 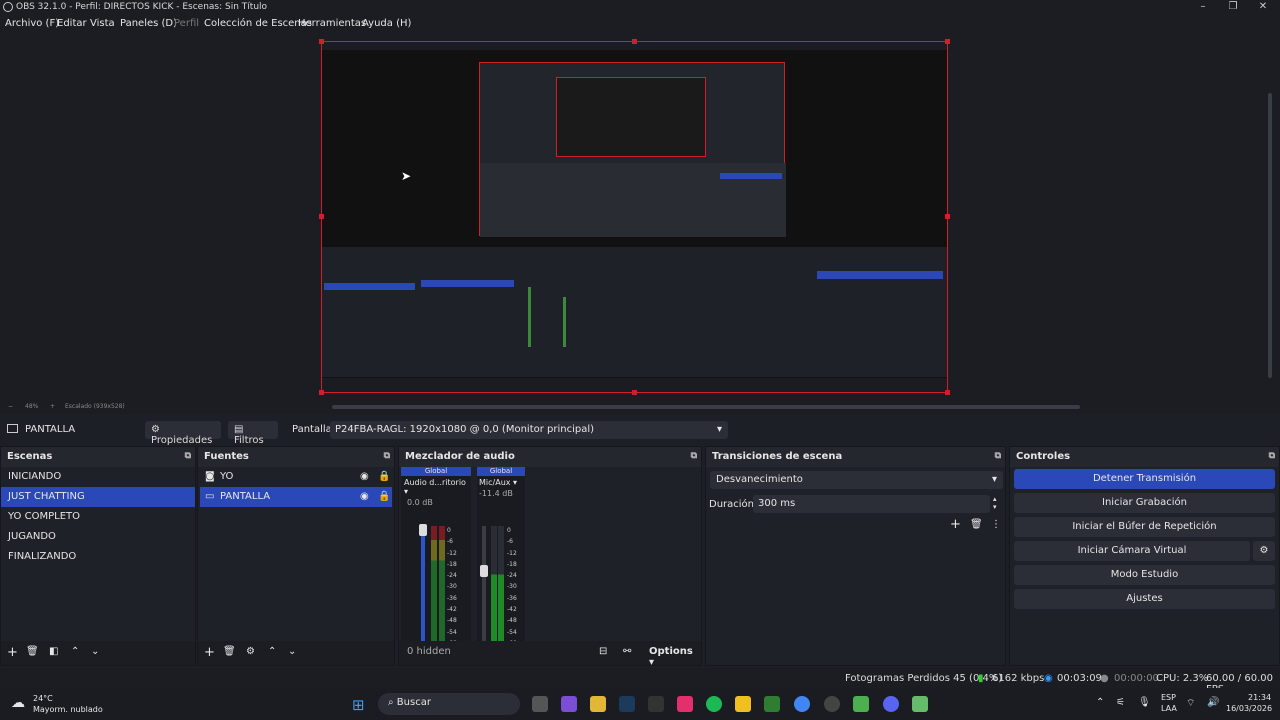 I want to click on menu-paneles: Paneles (D), so click(x=148, y=23).